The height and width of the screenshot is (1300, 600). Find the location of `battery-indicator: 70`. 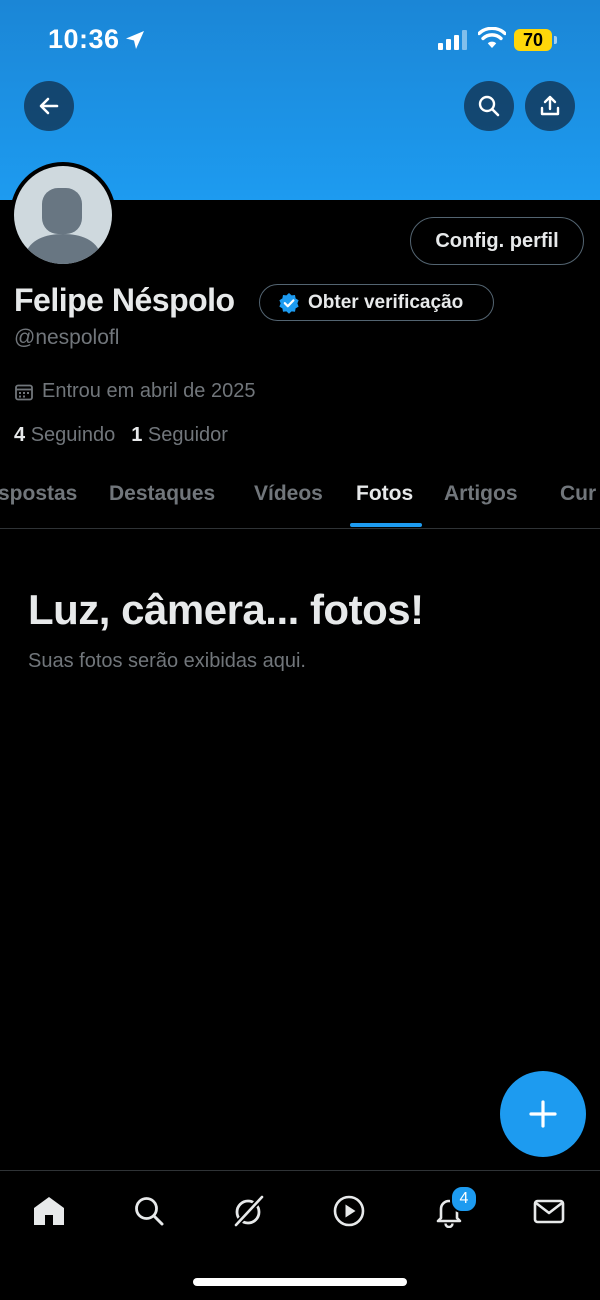

battery-indicator: 70 is located at coordinates (536, 40).